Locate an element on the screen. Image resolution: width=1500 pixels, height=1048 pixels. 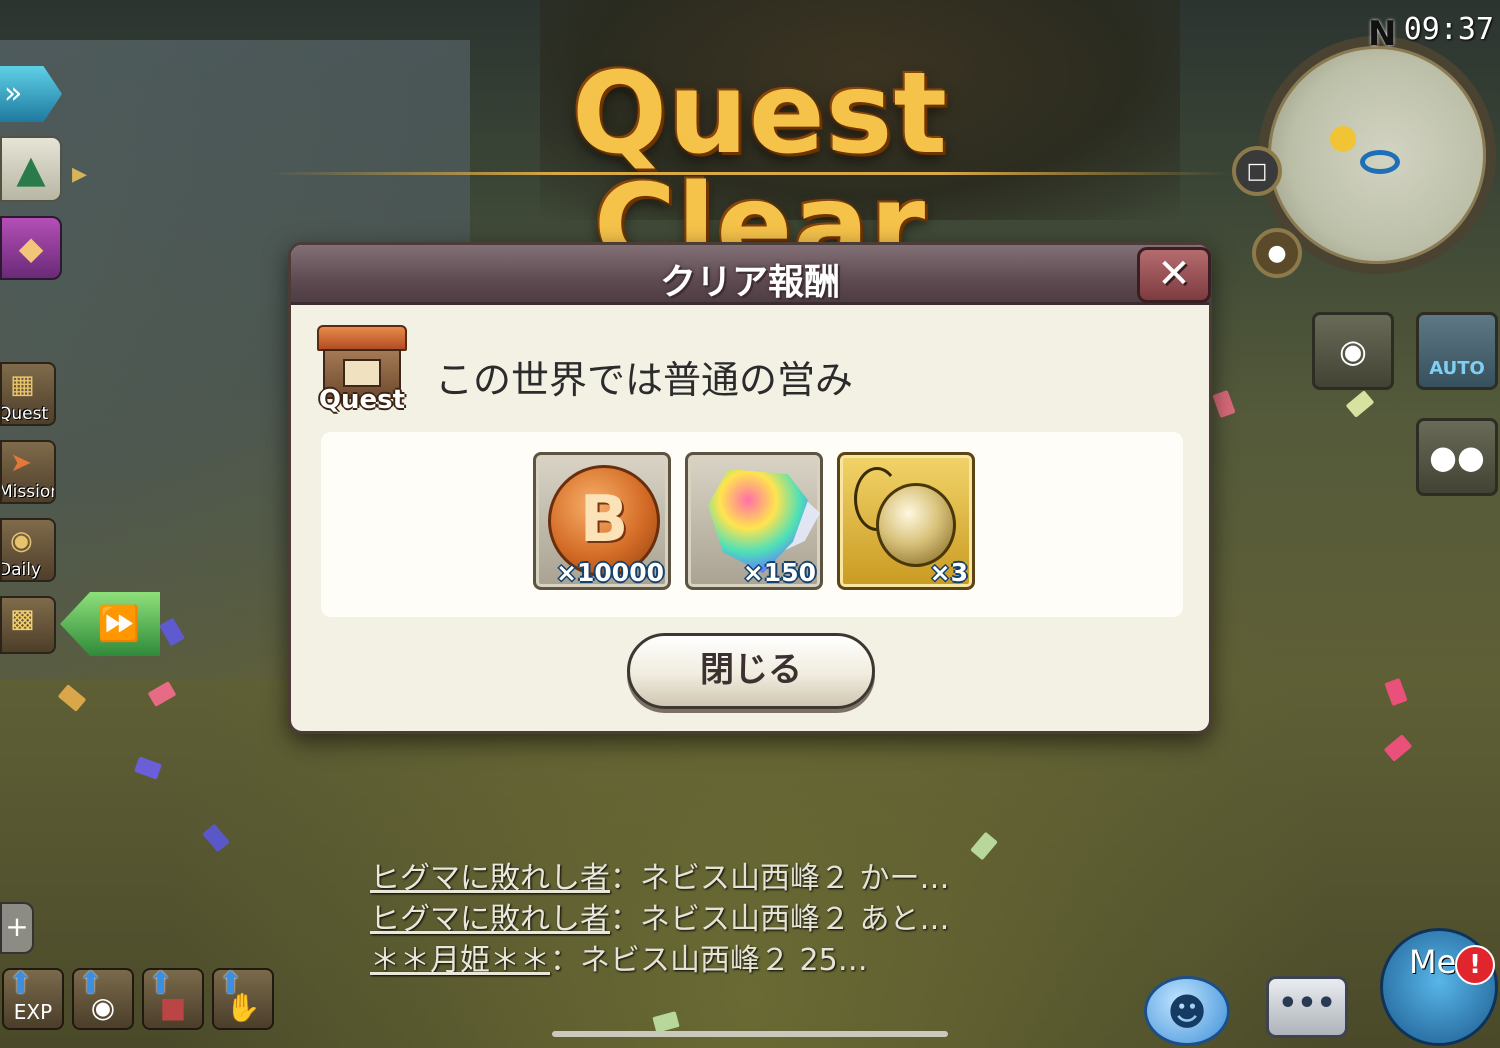
treasure-chest-button: ▩ is located at coordinates (28, 625).